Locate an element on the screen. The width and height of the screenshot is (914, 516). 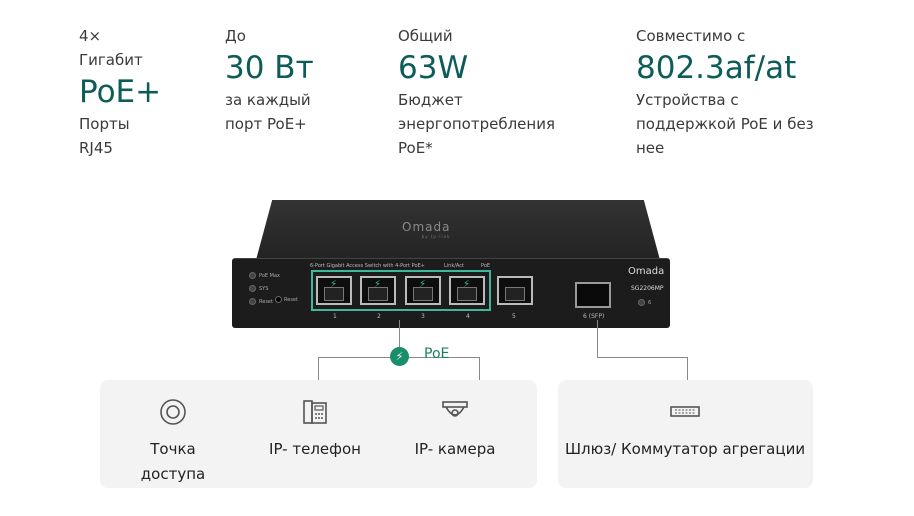
device-ip-phone: IP- телефон is located at coordinates (315, 429).